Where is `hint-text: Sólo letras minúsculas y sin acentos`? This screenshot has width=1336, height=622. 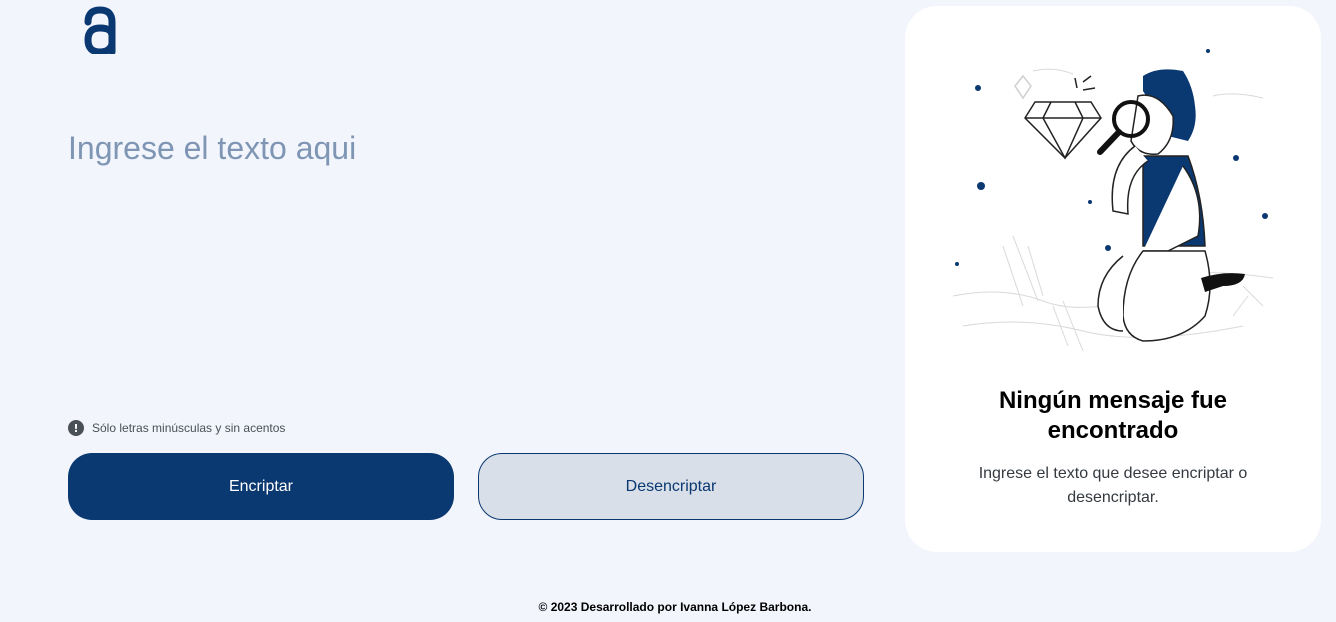
hint-text: Sólo letras minúsculas y sin acentos is located at coordinates (189, 428).